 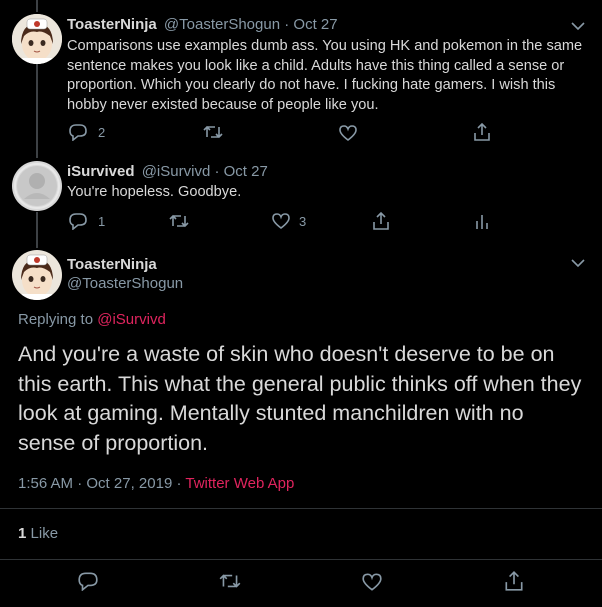 I want to click on likes-stat: 1 Like, so click(x=38, y=533).